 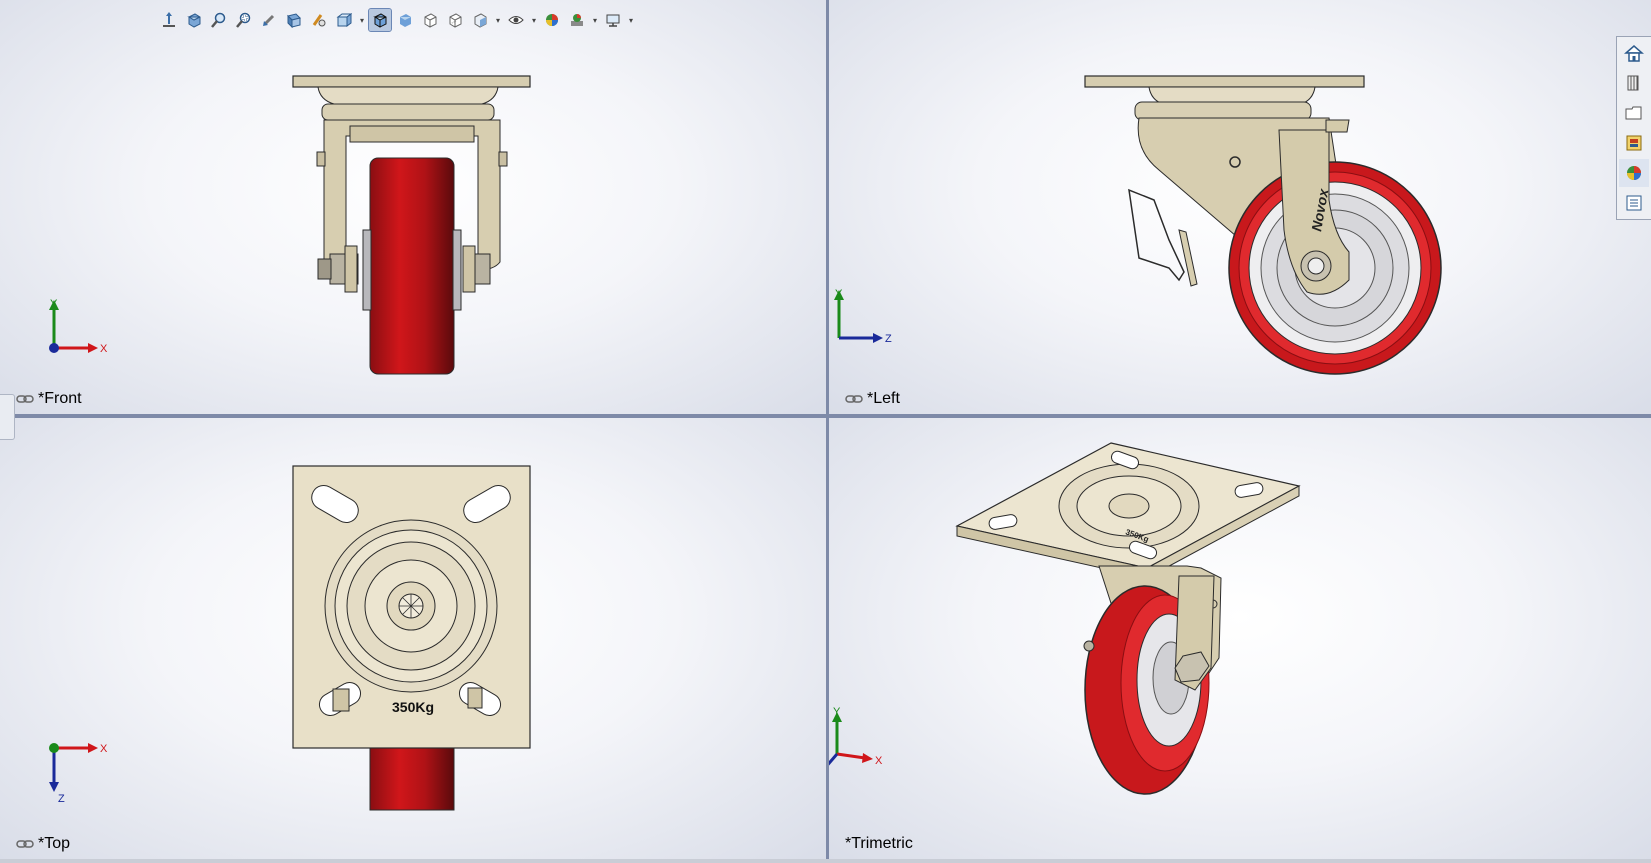 I want to click on viewport-name: *Trimetric, so click(x=879, y=843).